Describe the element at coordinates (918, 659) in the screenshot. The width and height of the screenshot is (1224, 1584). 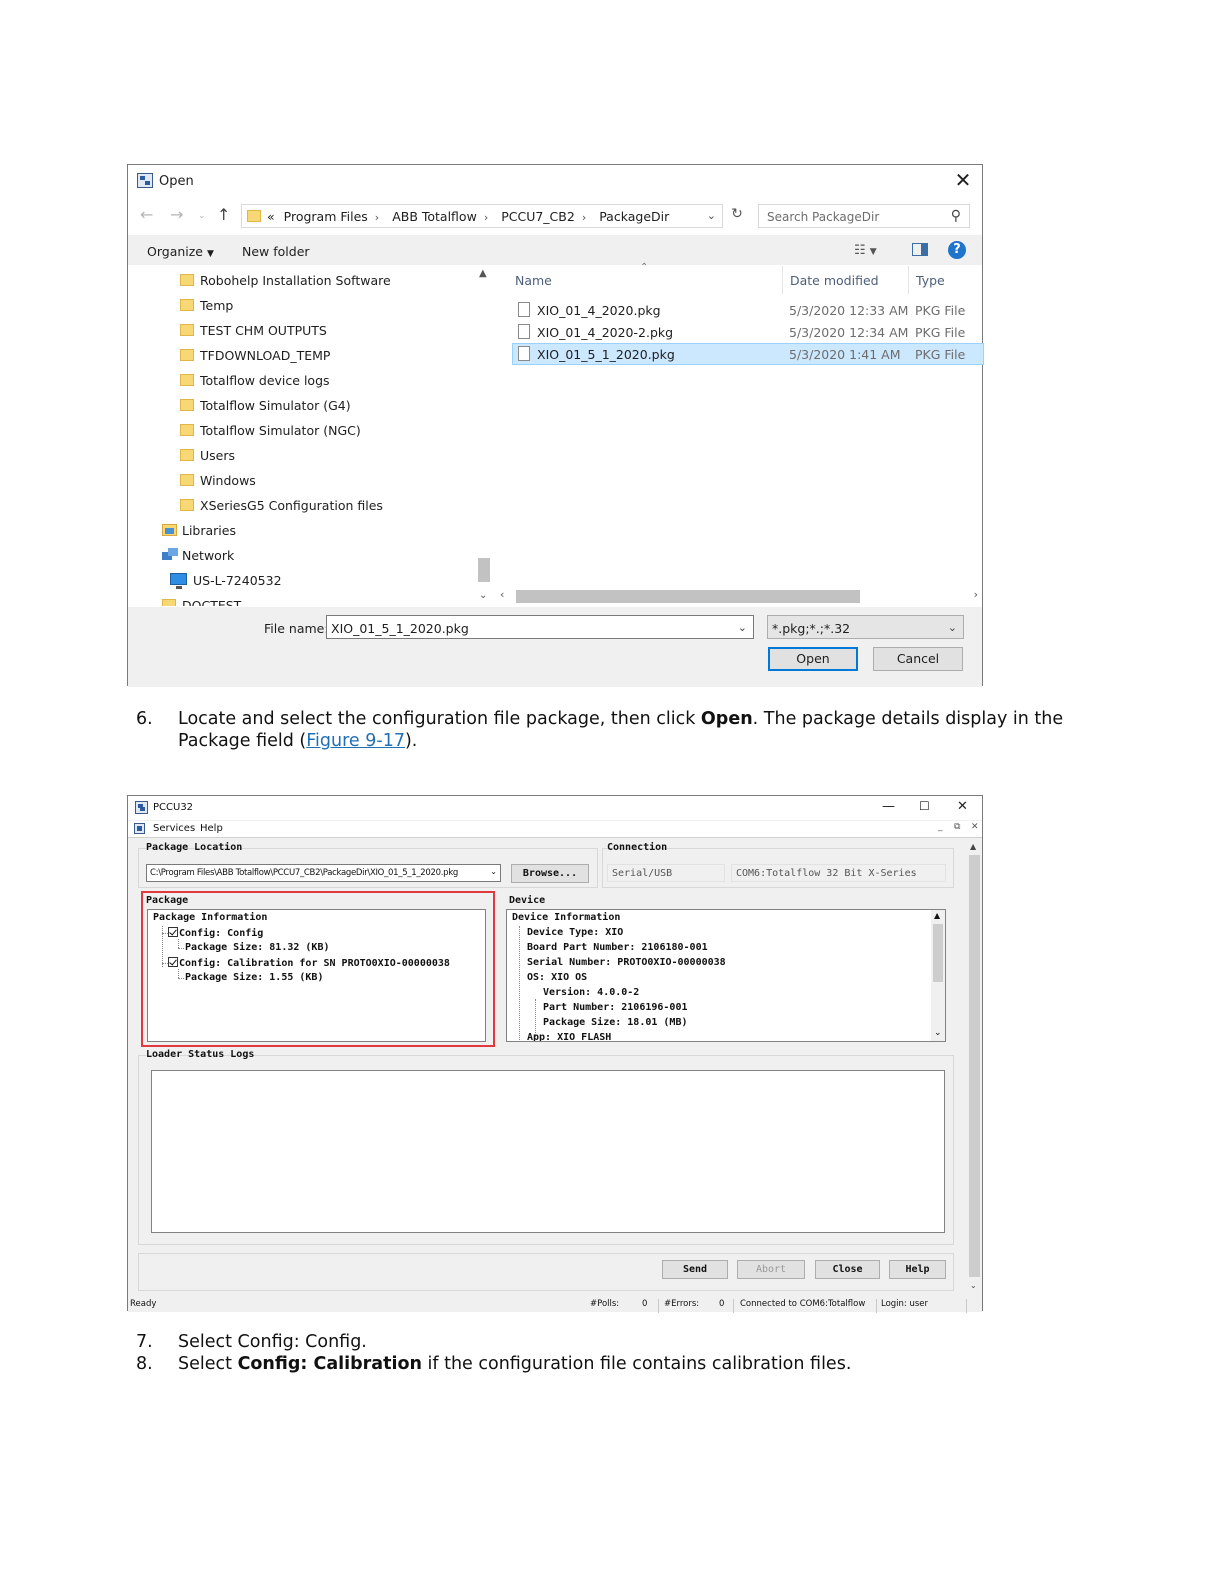
I see `cancel-button: Cancel` at that location.